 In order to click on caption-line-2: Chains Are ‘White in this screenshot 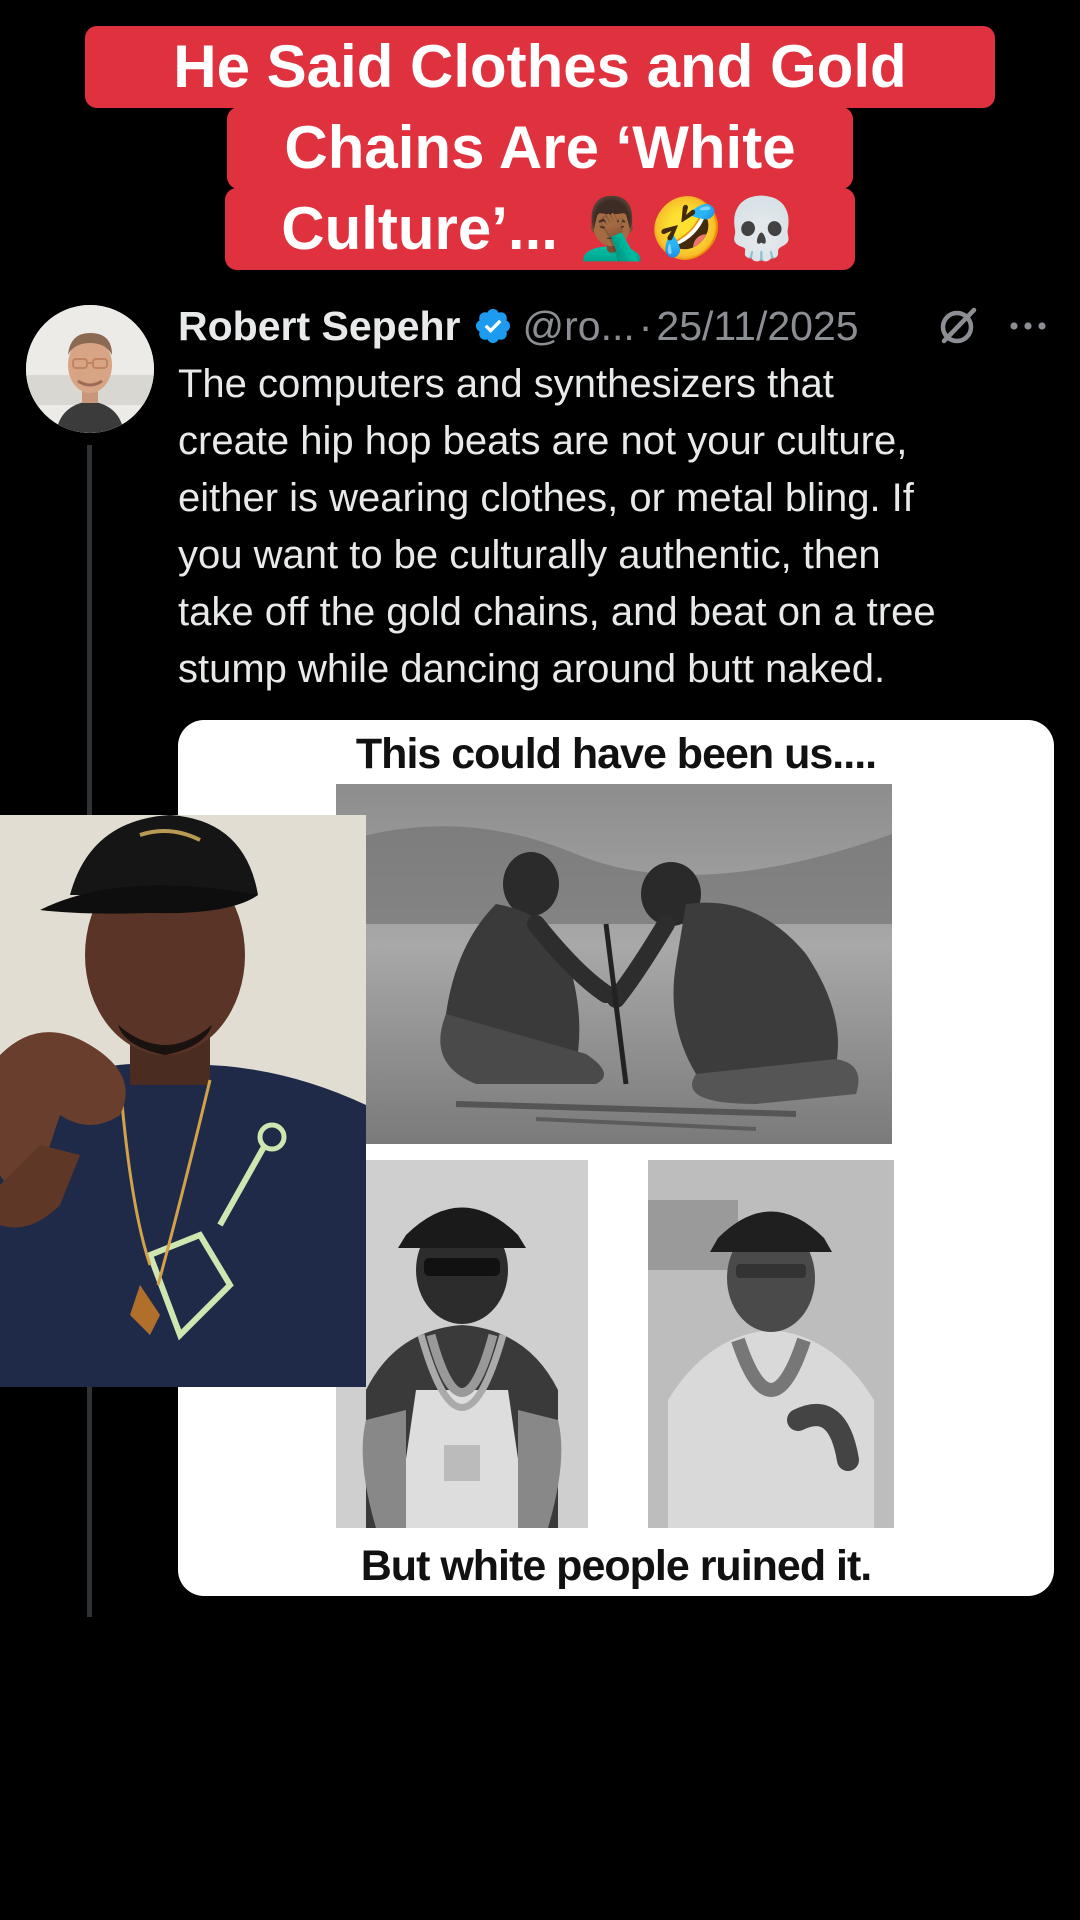, I will do `click(540, 148)`.